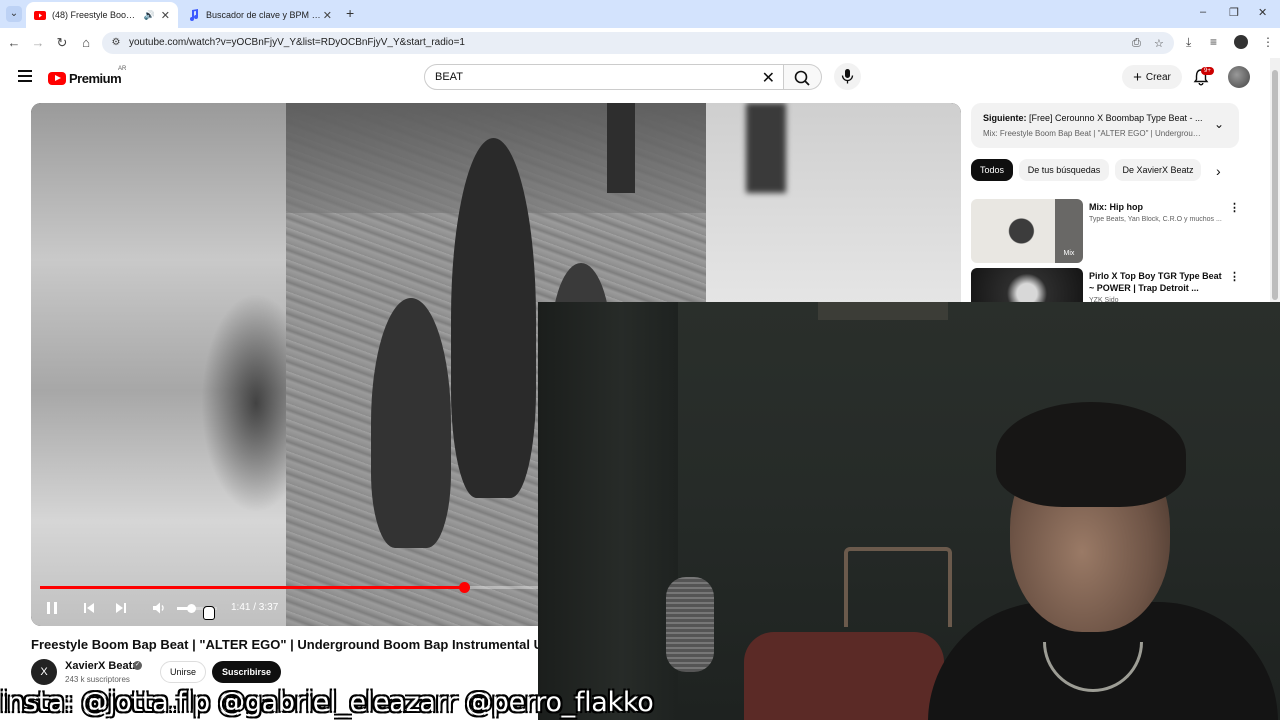 The image size is (1280, 720). I want to click on youtube-play-logo-icon, so click(57, 78).